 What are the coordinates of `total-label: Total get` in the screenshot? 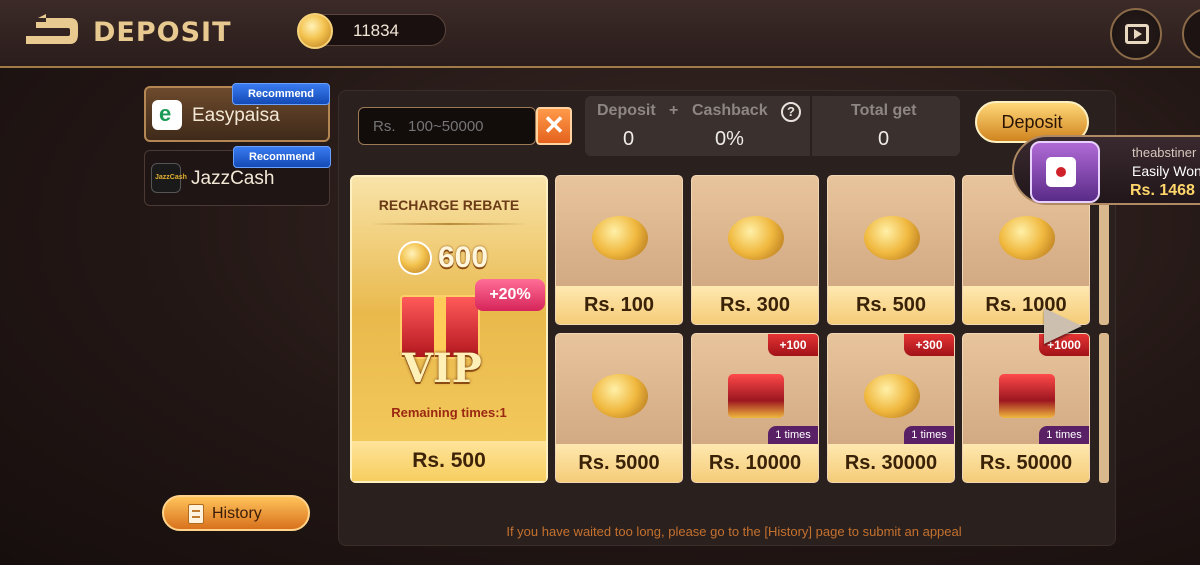 It's located at (884, 110).